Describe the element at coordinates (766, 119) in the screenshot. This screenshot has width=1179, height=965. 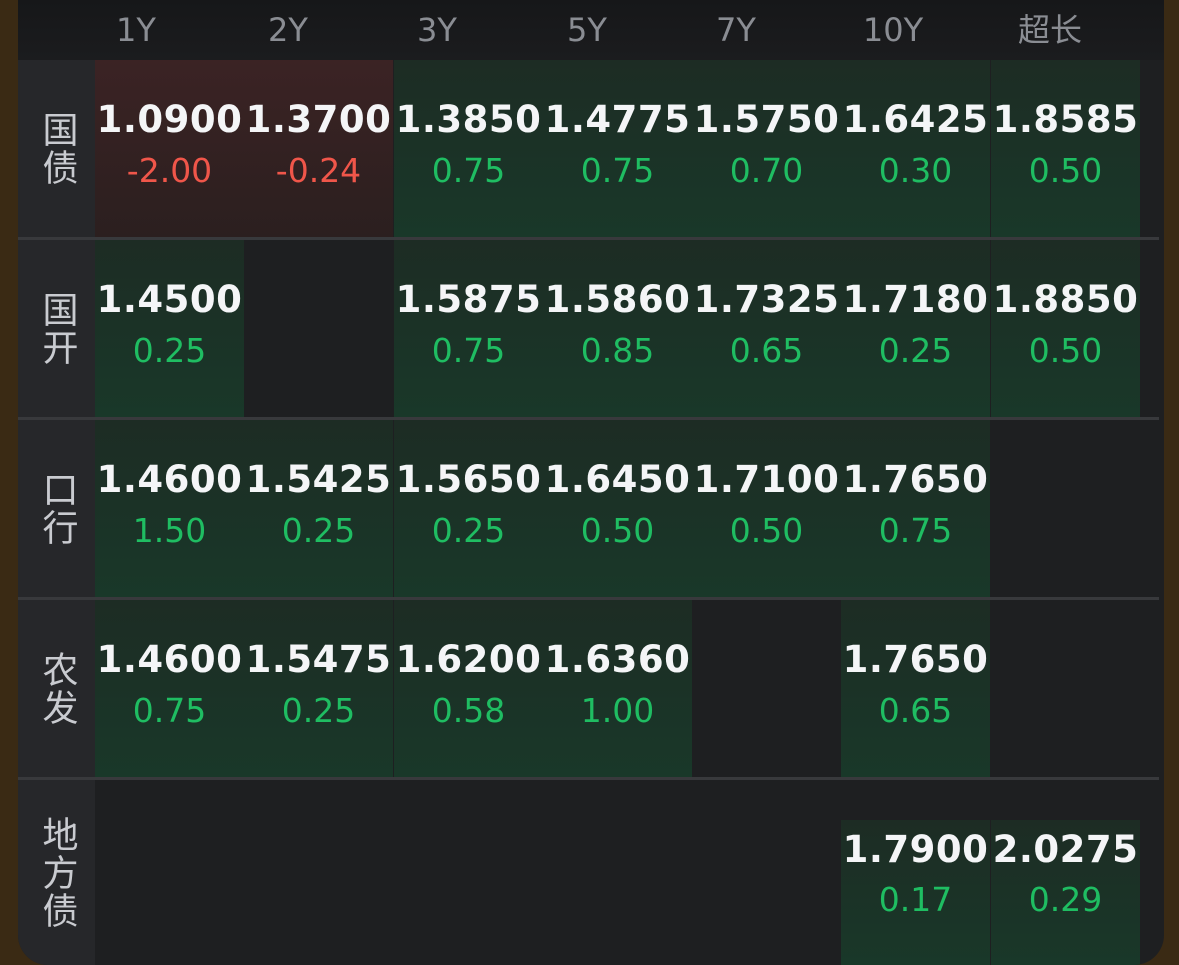
I see `yield-value: 1.5750` at that location.